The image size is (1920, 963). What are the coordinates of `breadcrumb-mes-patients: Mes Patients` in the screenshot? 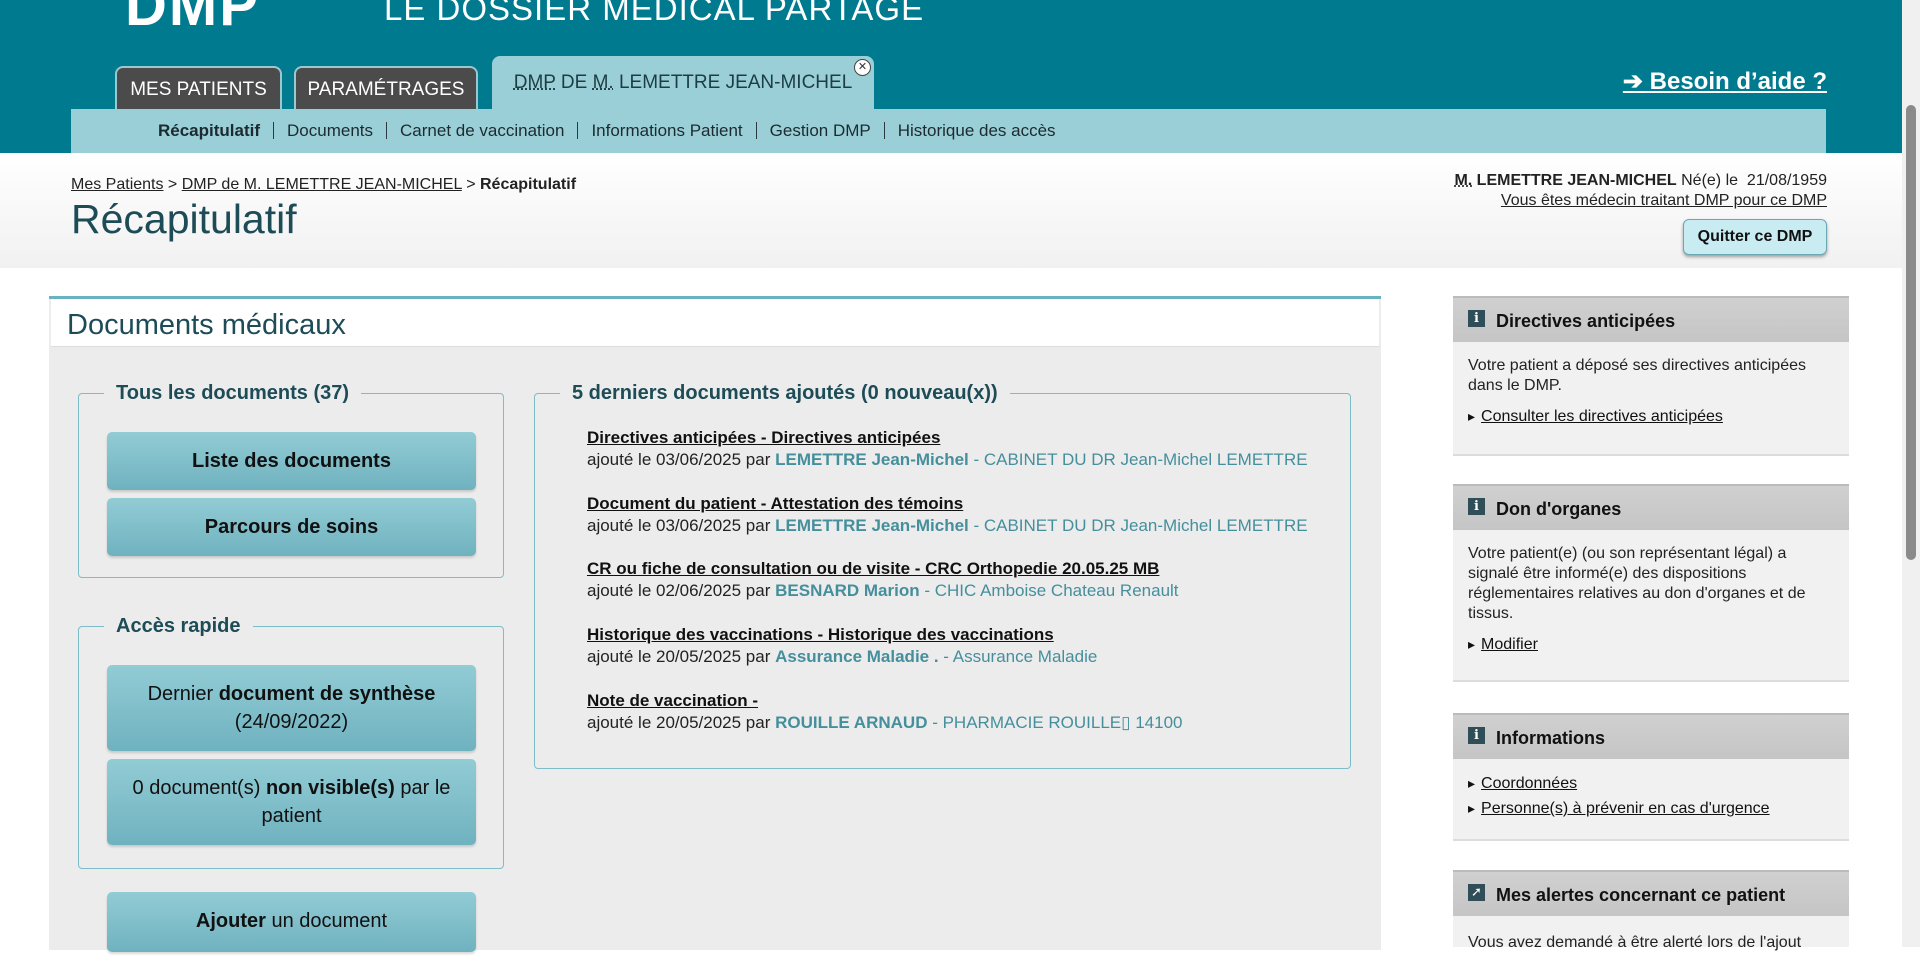 It's located at (117, 184).